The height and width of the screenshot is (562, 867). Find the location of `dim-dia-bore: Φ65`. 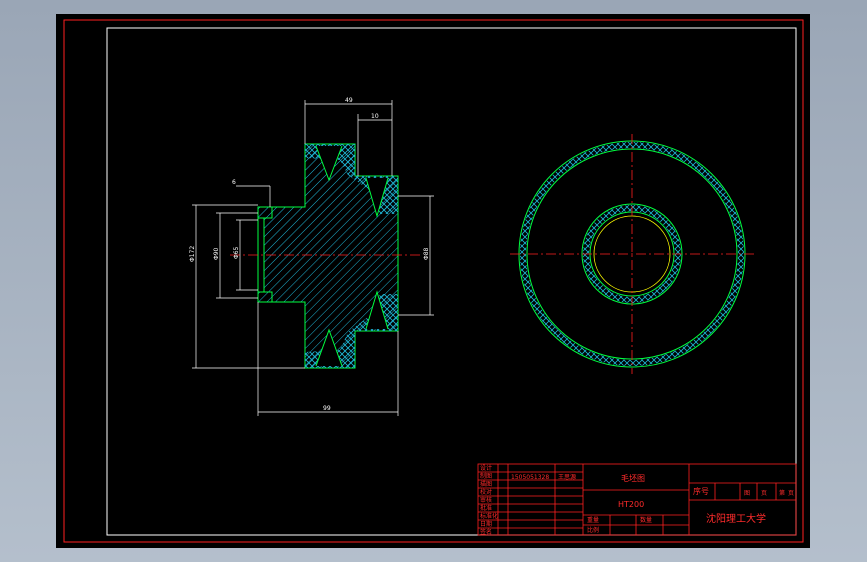

dim-dia-bore: Φ65 is located at coordinates (236, 252).